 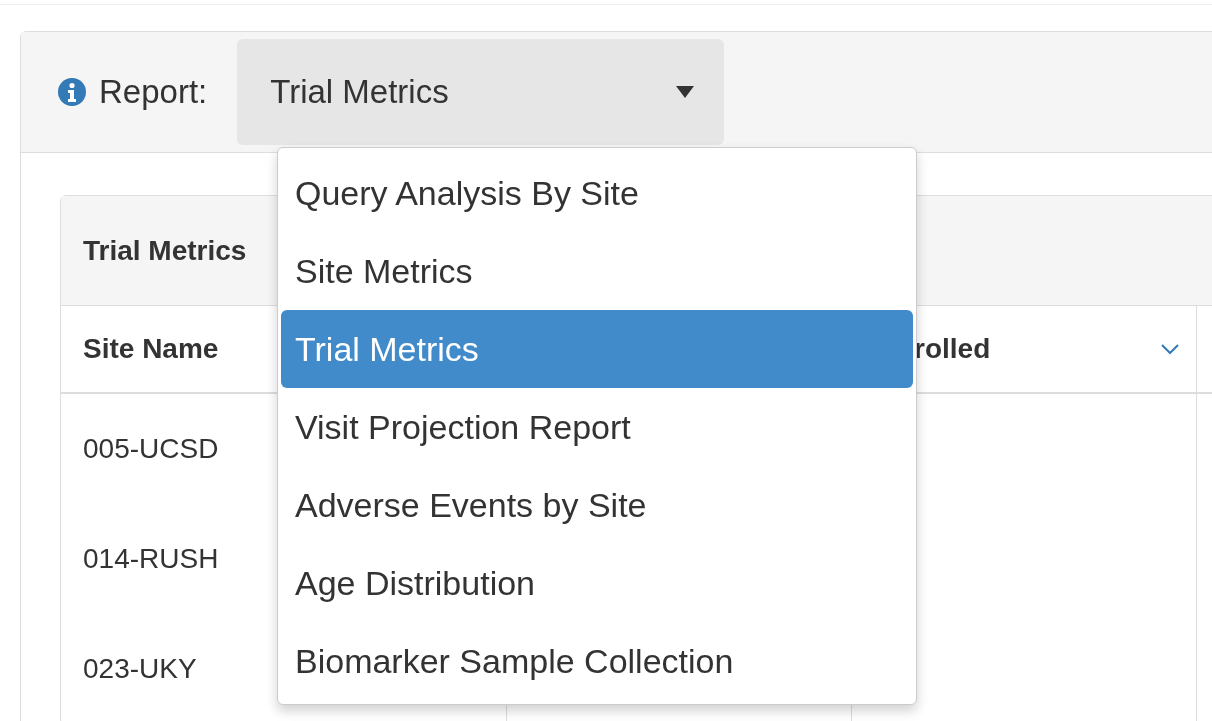 What do you see at coordinates (140, 669) in the screenshot?
I see `table-cell-text: 023-UKY` at bounding box center [140, 669].